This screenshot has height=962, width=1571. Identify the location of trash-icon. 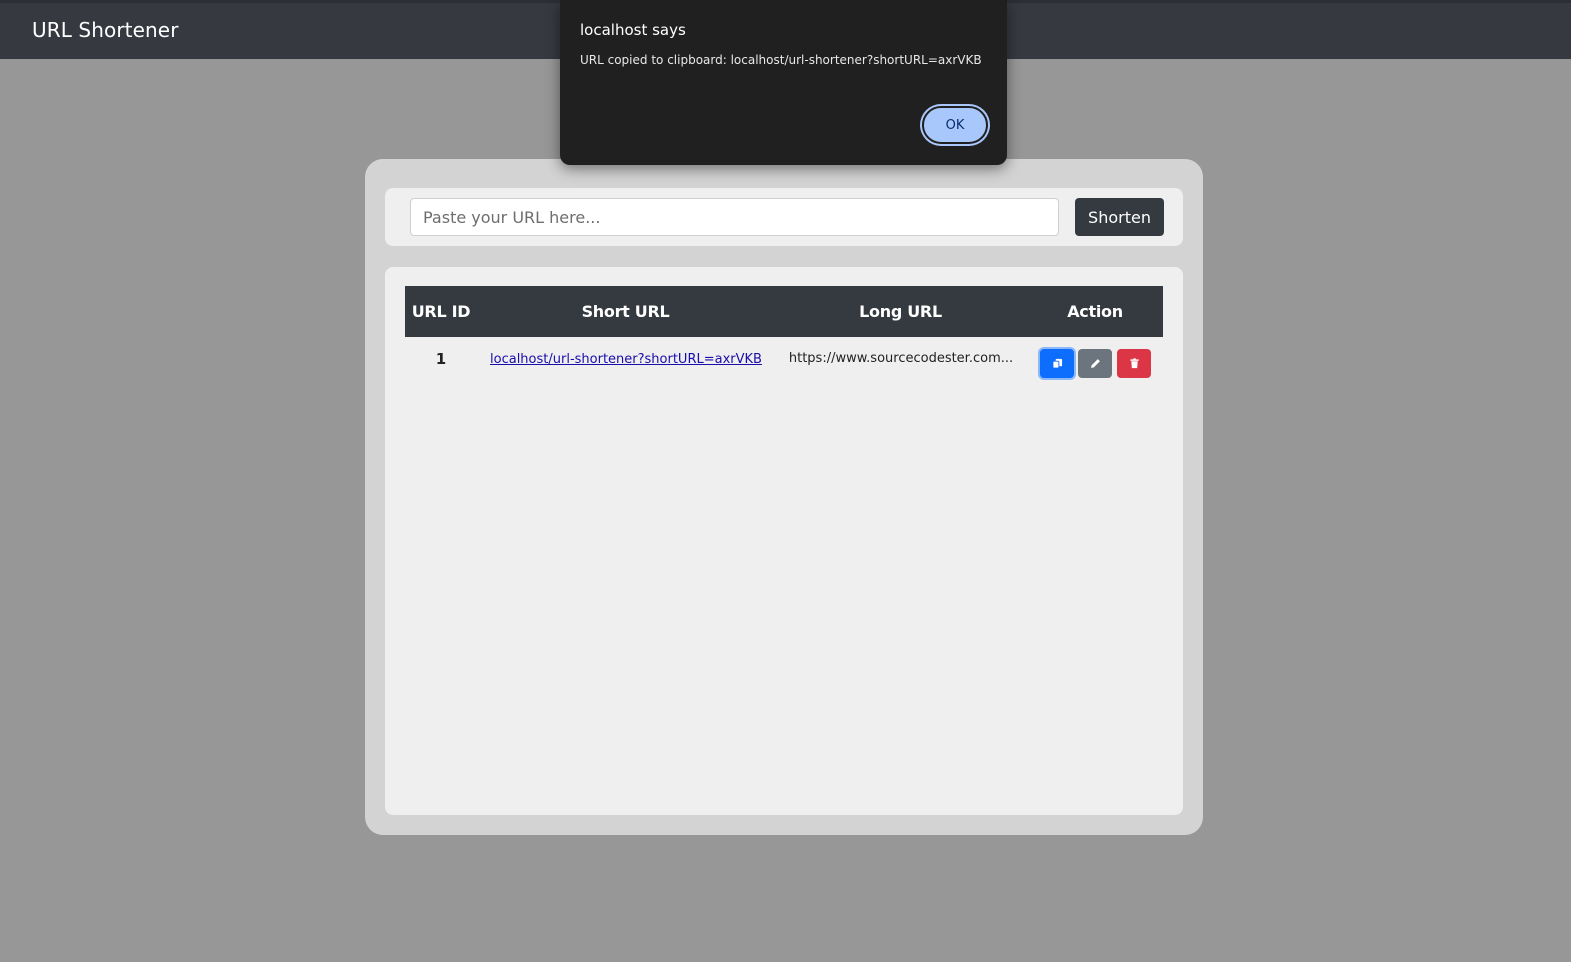
(1134, 363).